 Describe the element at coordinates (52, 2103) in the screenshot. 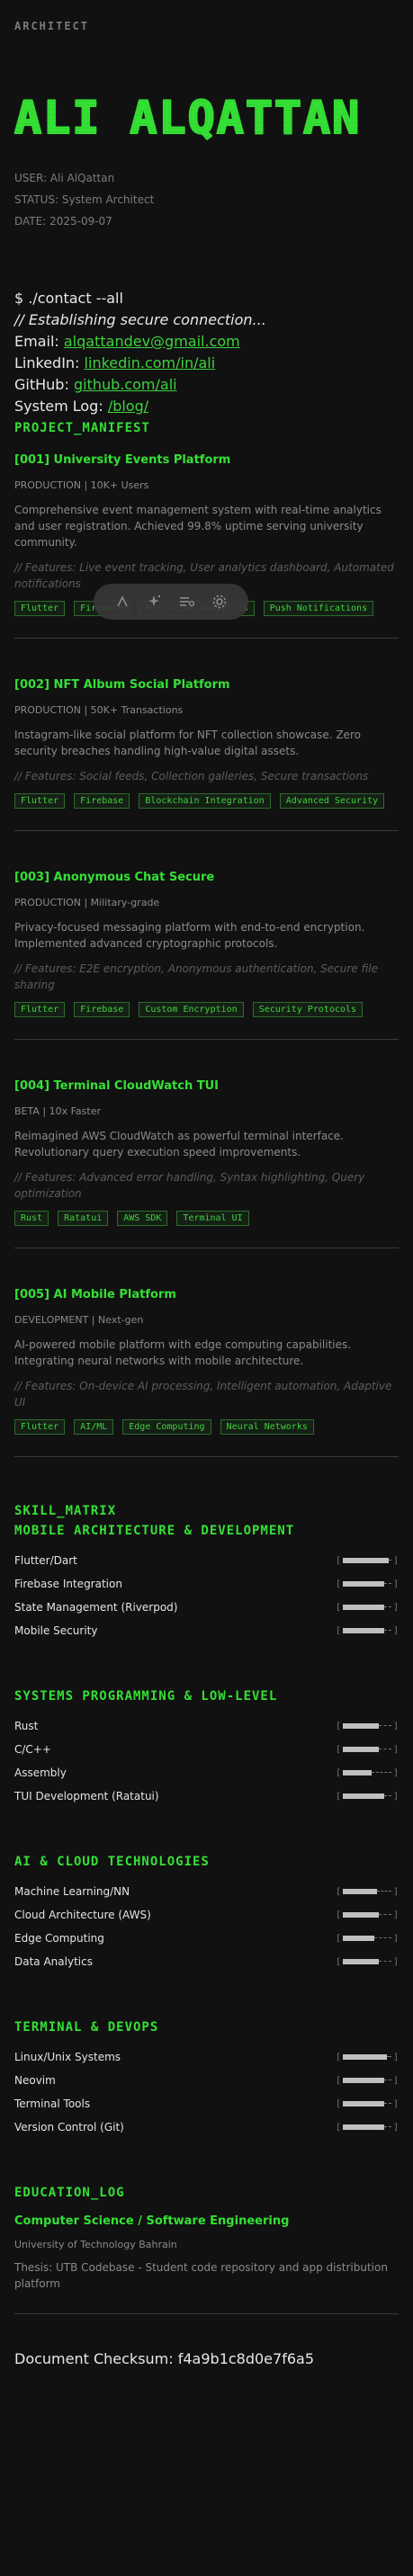

I see `skill-name: Terminal Tools` at that location.